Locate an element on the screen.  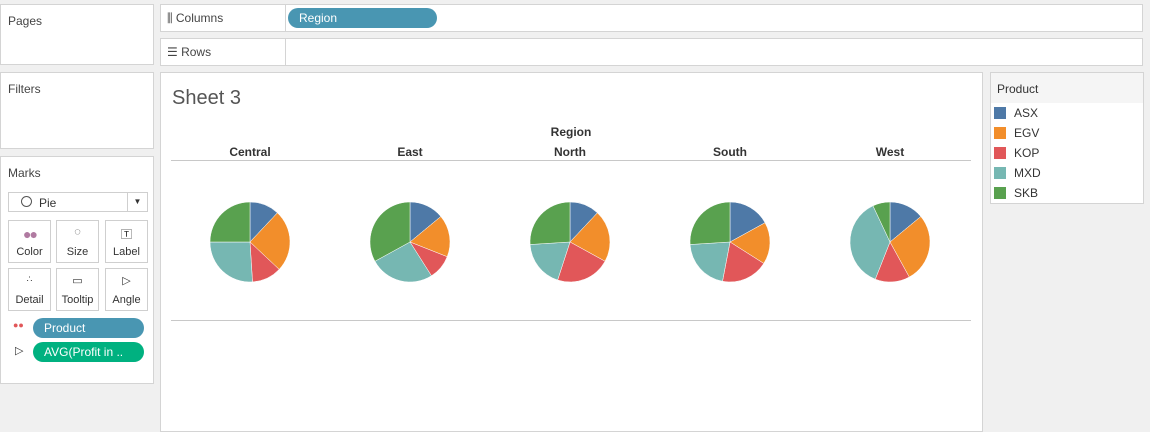
column-header-east: East is located at coordinates (409, 152).